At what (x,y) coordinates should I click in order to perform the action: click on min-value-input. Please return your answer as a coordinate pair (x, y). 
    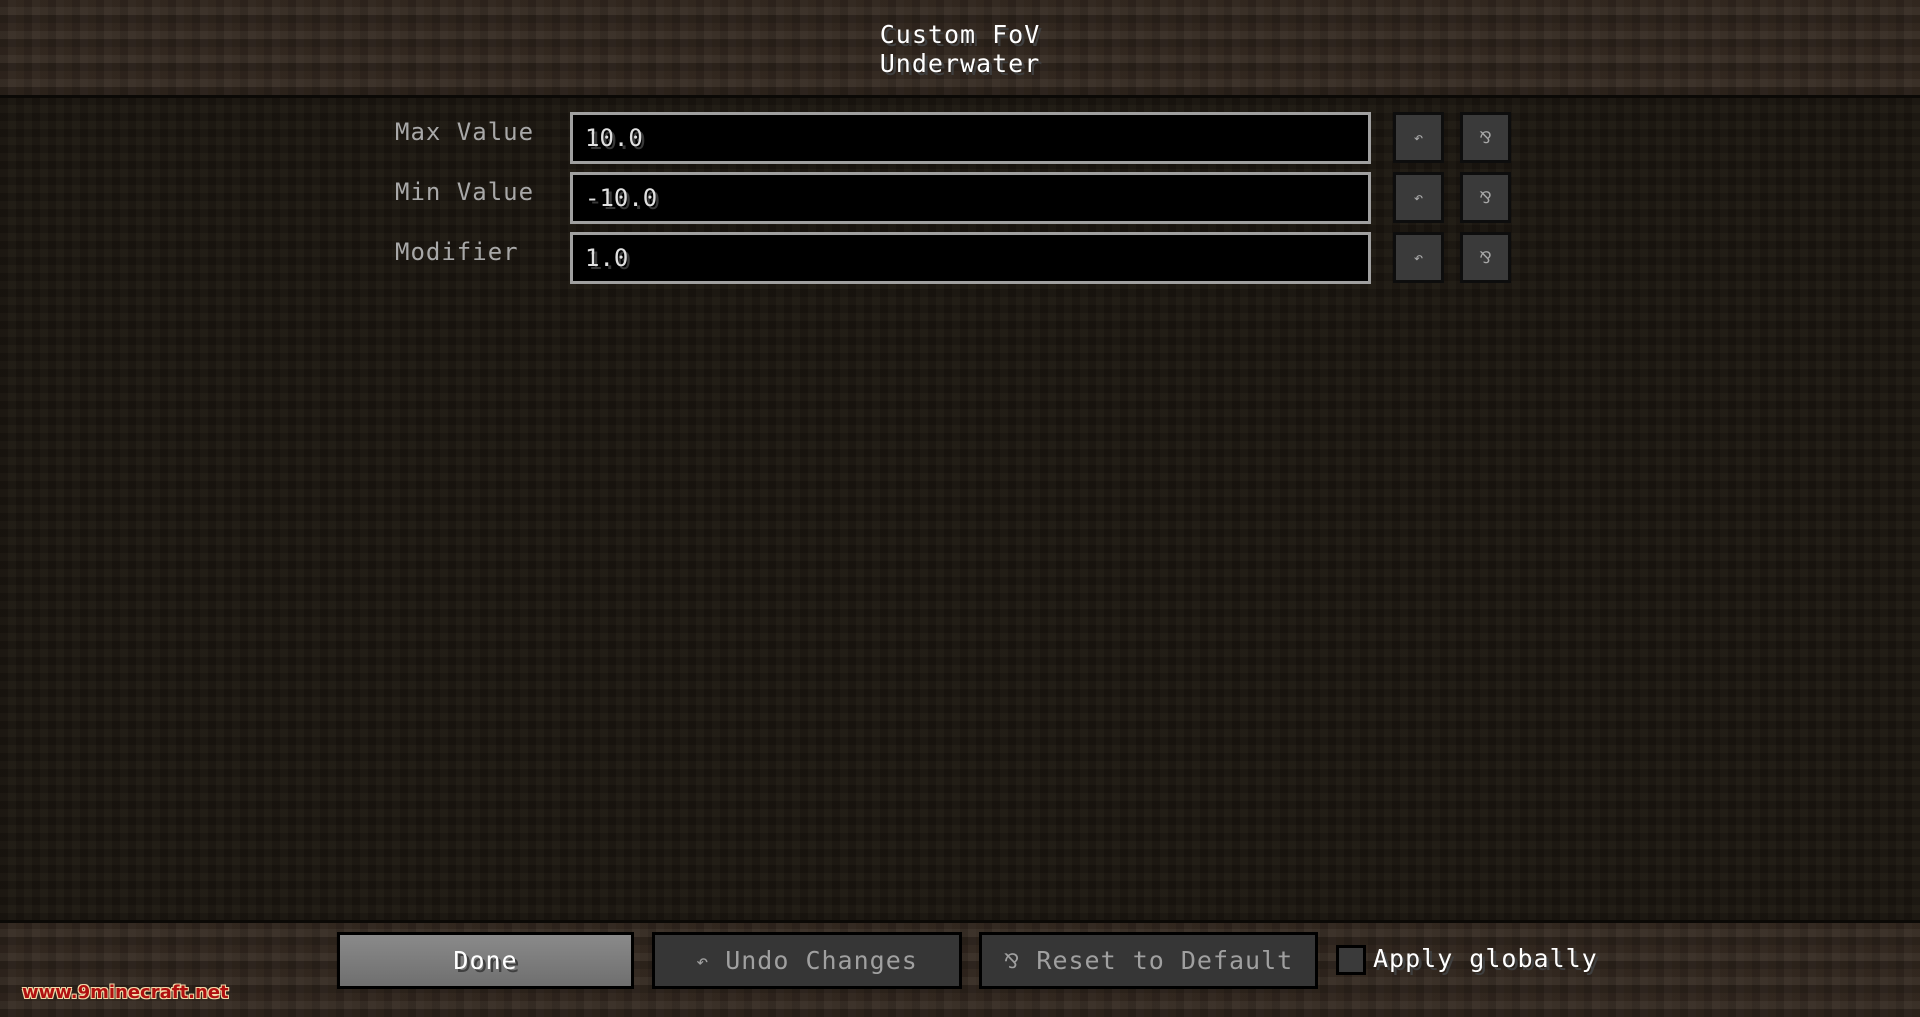
    Looking at the image, I should click on (970, 198).